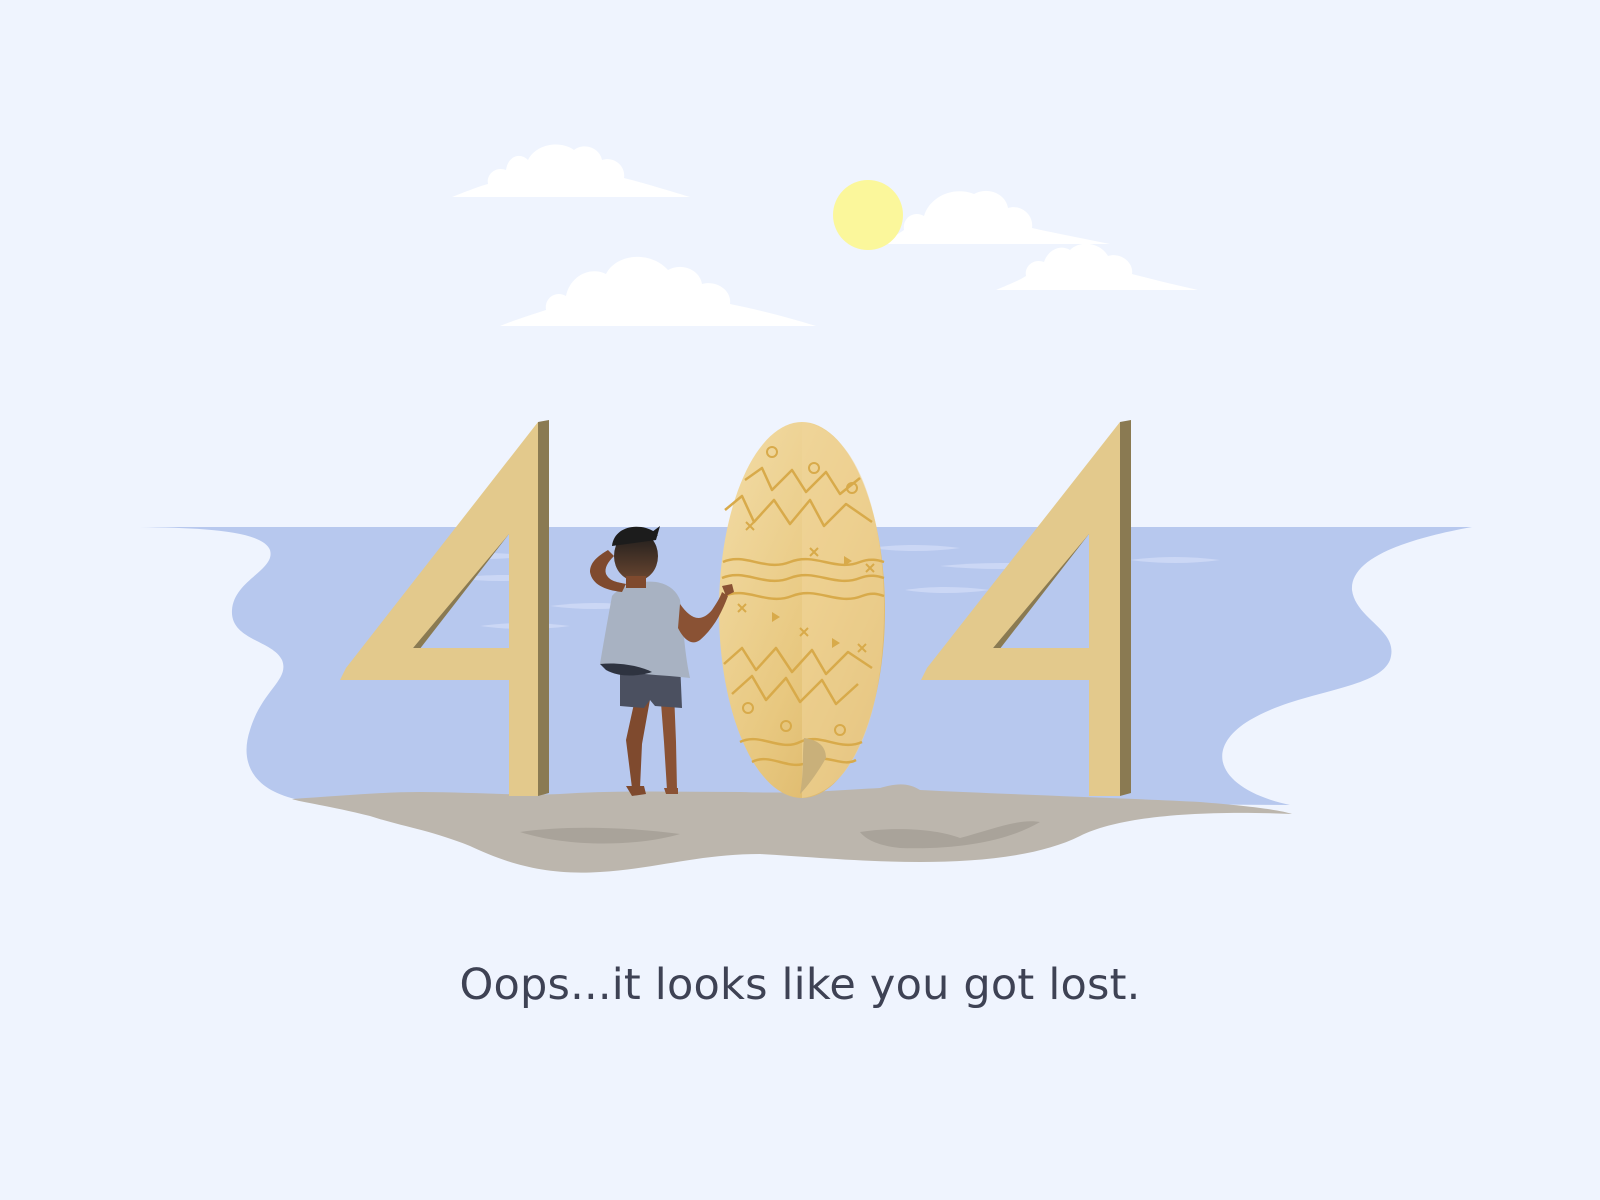 This screenshot has height=1200, width=1600. I want to click on error-message: Oops...it looks like you got lost., so click(800, 985).